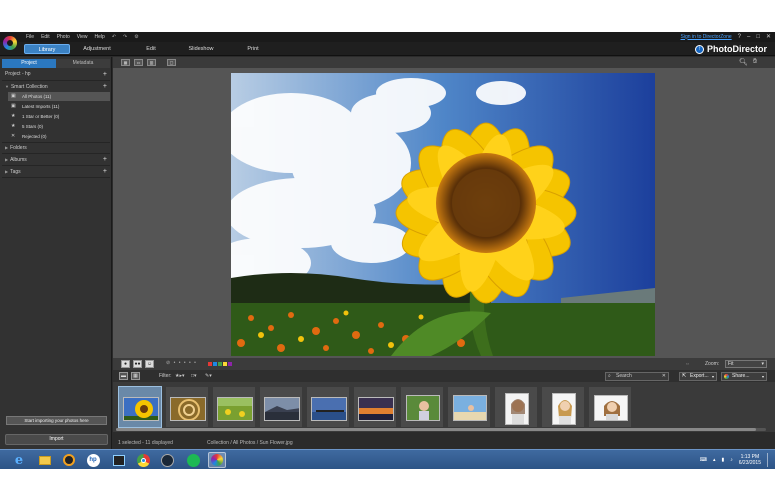 The image size is (775, 500). What do you see at coordinates (105, 171) in the screenshot?
I see `add-tag-icon: +` at bounding box center [105, 171].